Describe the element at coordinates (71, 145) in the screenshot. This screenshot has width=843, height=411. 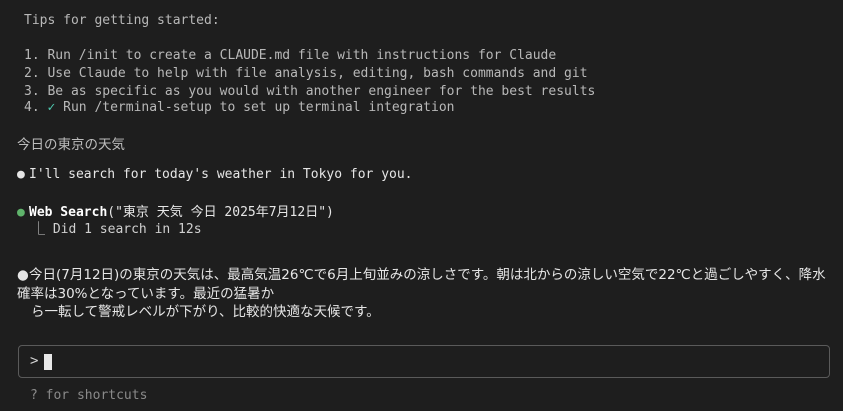
I see `user-message: 今日の東京の天気` at that location.